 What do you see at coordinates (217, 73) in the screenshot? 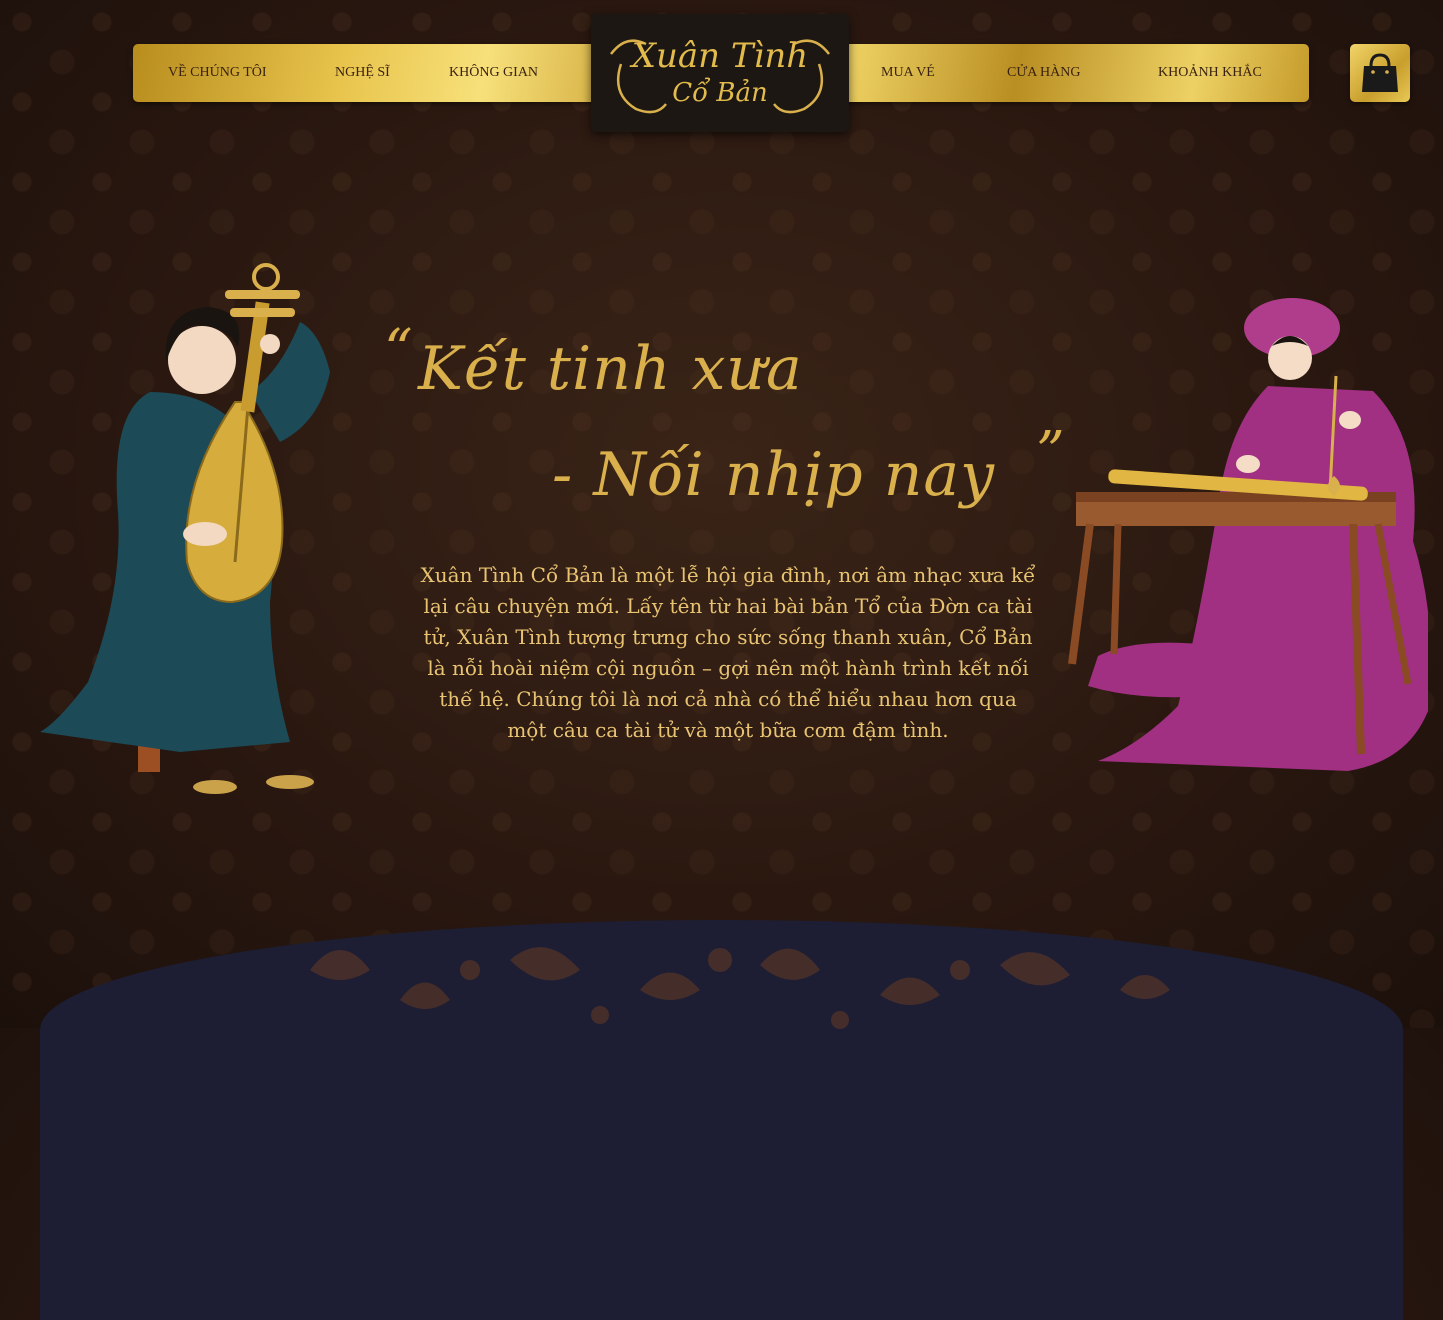
I see `nav-item-about: VỀ CHÚNG TÔI` at bounding box center [217, 73].